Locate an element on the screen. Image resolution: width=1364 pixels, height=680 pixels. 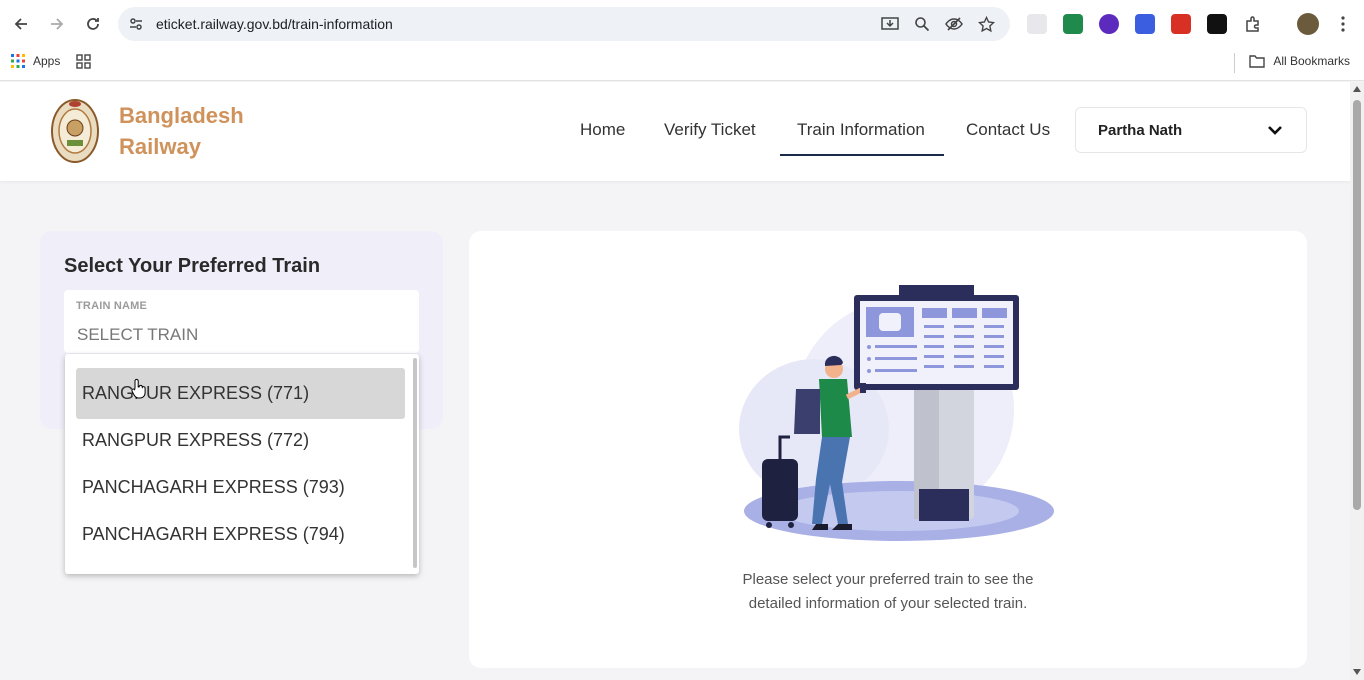
panel-title: Select Your Preferred Train is located at coordinates (192, 266).